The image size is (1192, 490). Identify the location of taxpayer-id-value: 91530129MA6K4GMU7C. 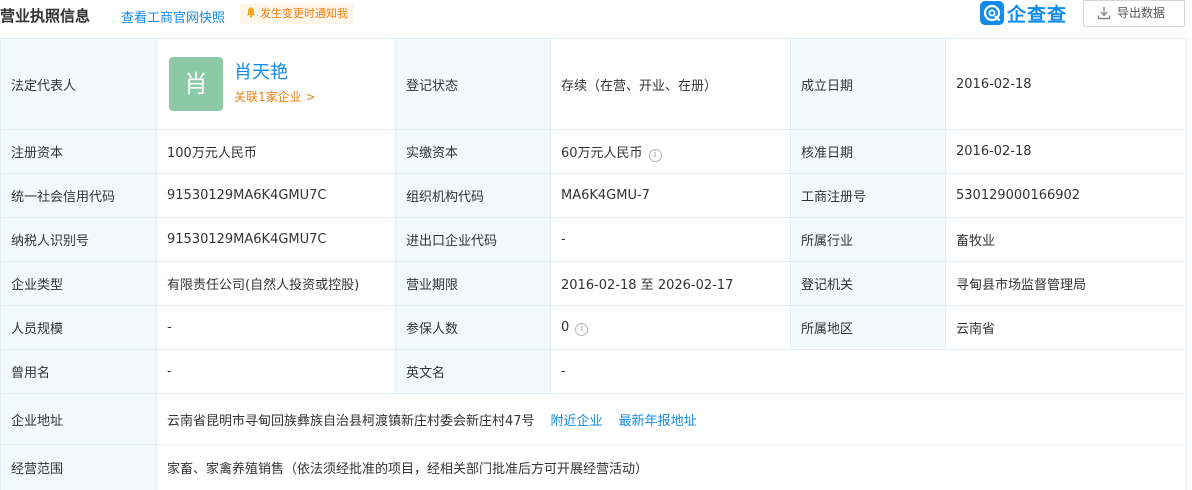
(276, 239).